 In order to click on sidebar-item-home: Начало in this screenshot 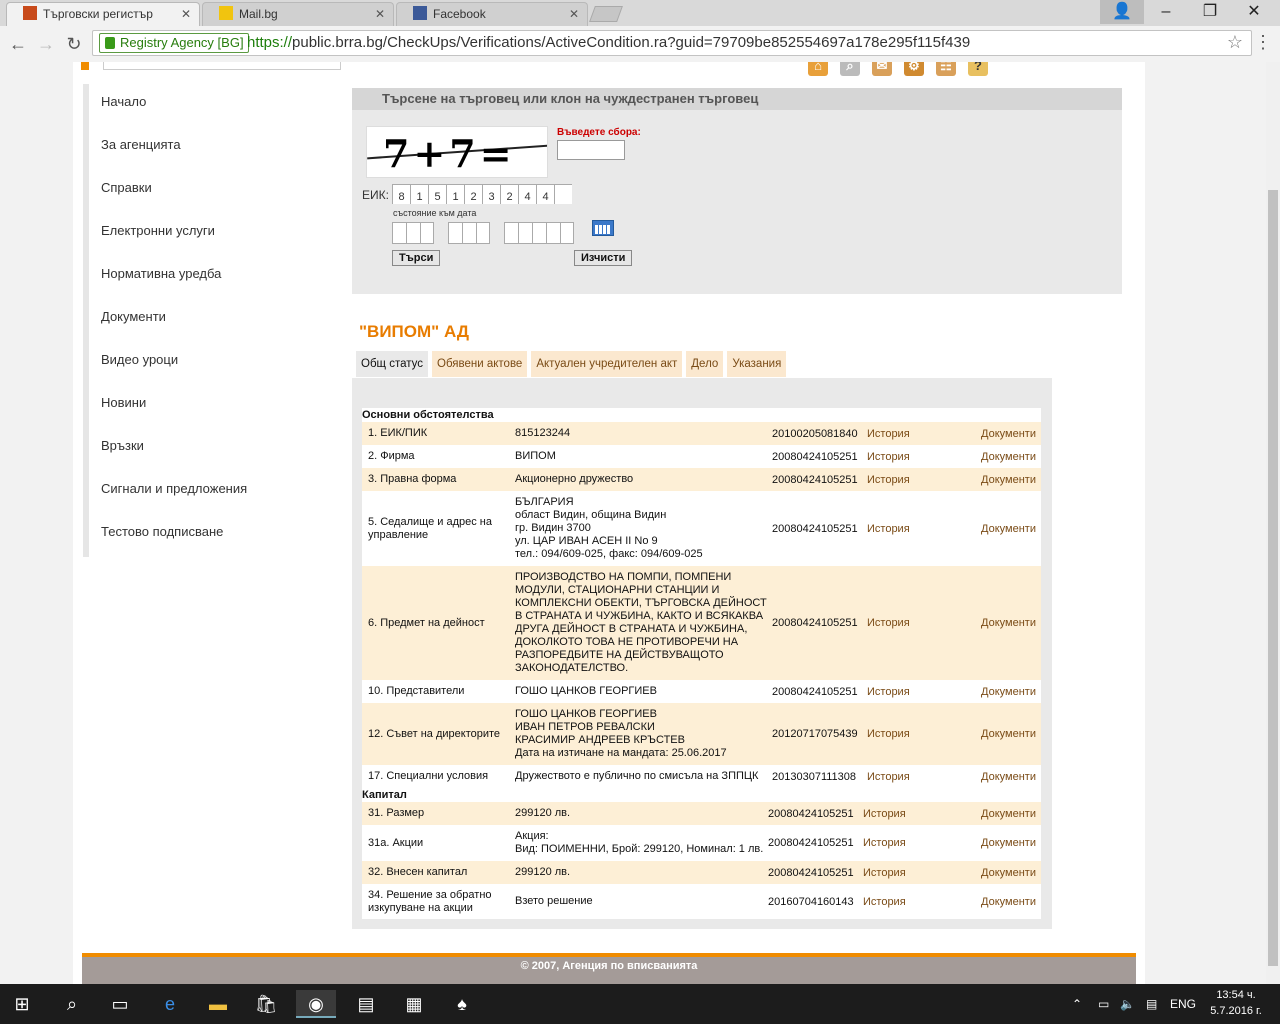, I will do `click(203, 105)`.